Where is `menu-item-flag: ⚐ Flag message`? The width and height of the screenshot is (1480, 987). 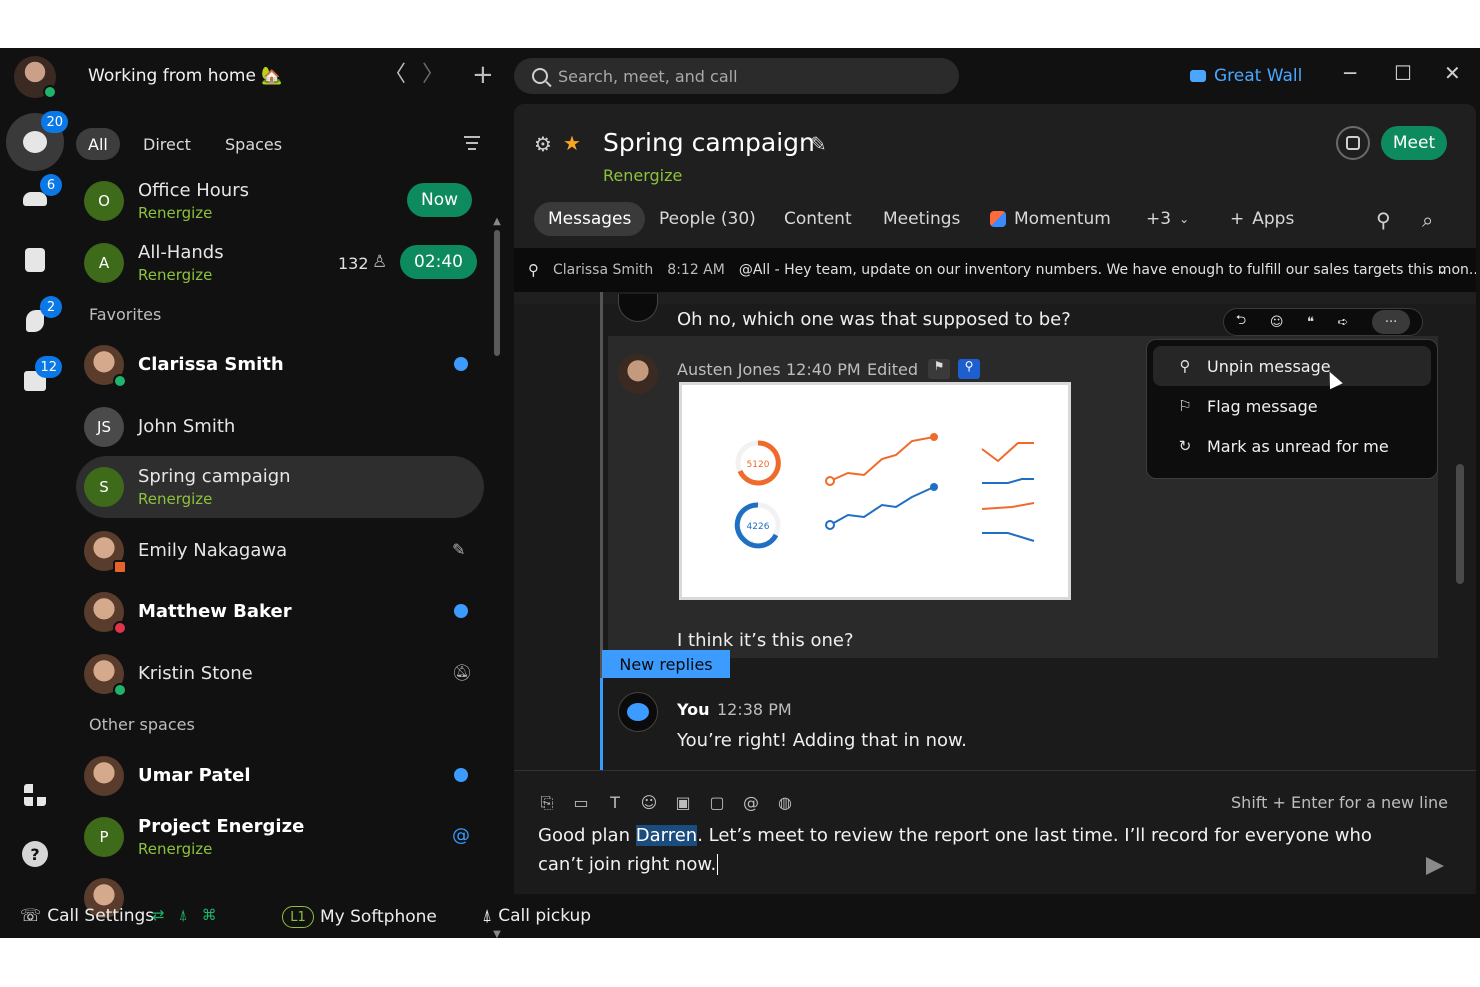 menu-item-flag: ⚐ Flag message is located at coordinates (1292, 406).